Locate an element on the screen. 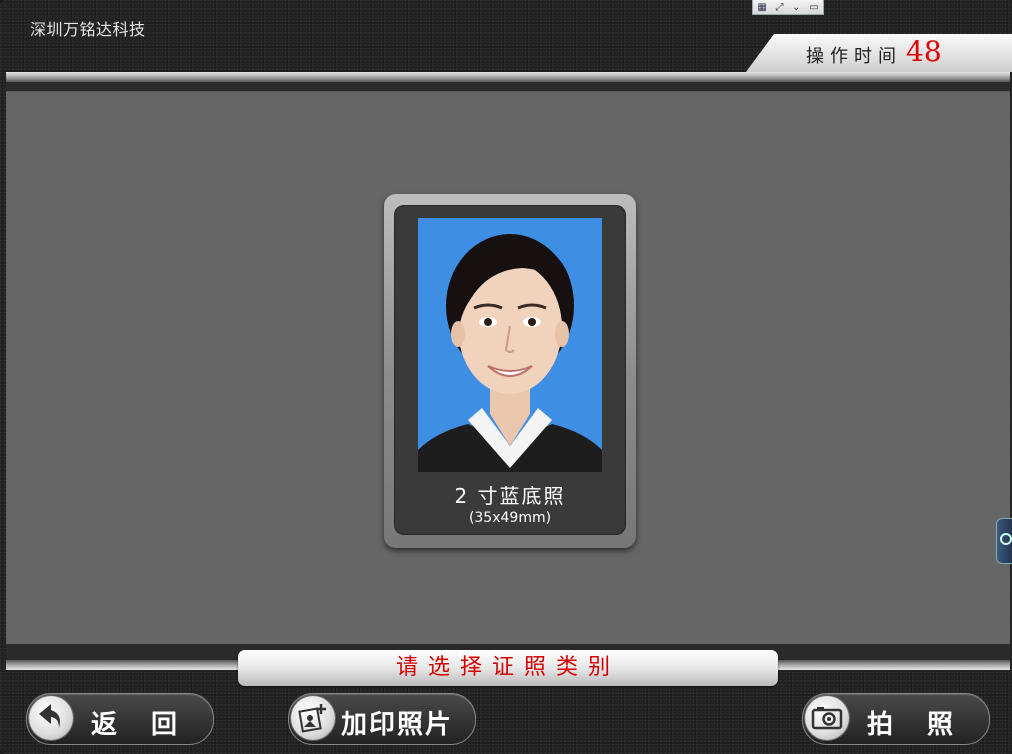 This screenshot has width=1012, height=754. photo-type-size: (35x49mm) is located at coordinates (510, 518).